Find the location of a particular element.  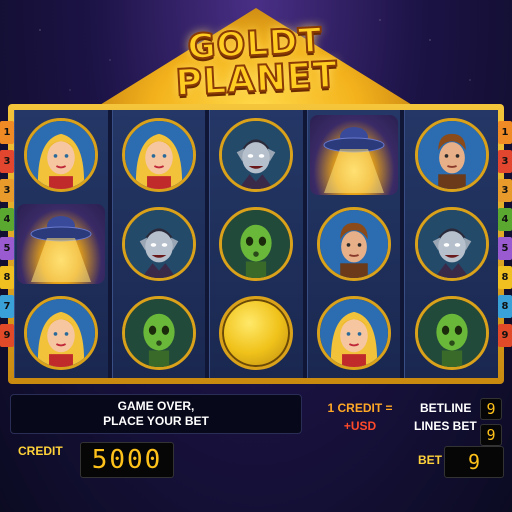

payline-badge-right-5: 5 is located at coordinates (505, 248).